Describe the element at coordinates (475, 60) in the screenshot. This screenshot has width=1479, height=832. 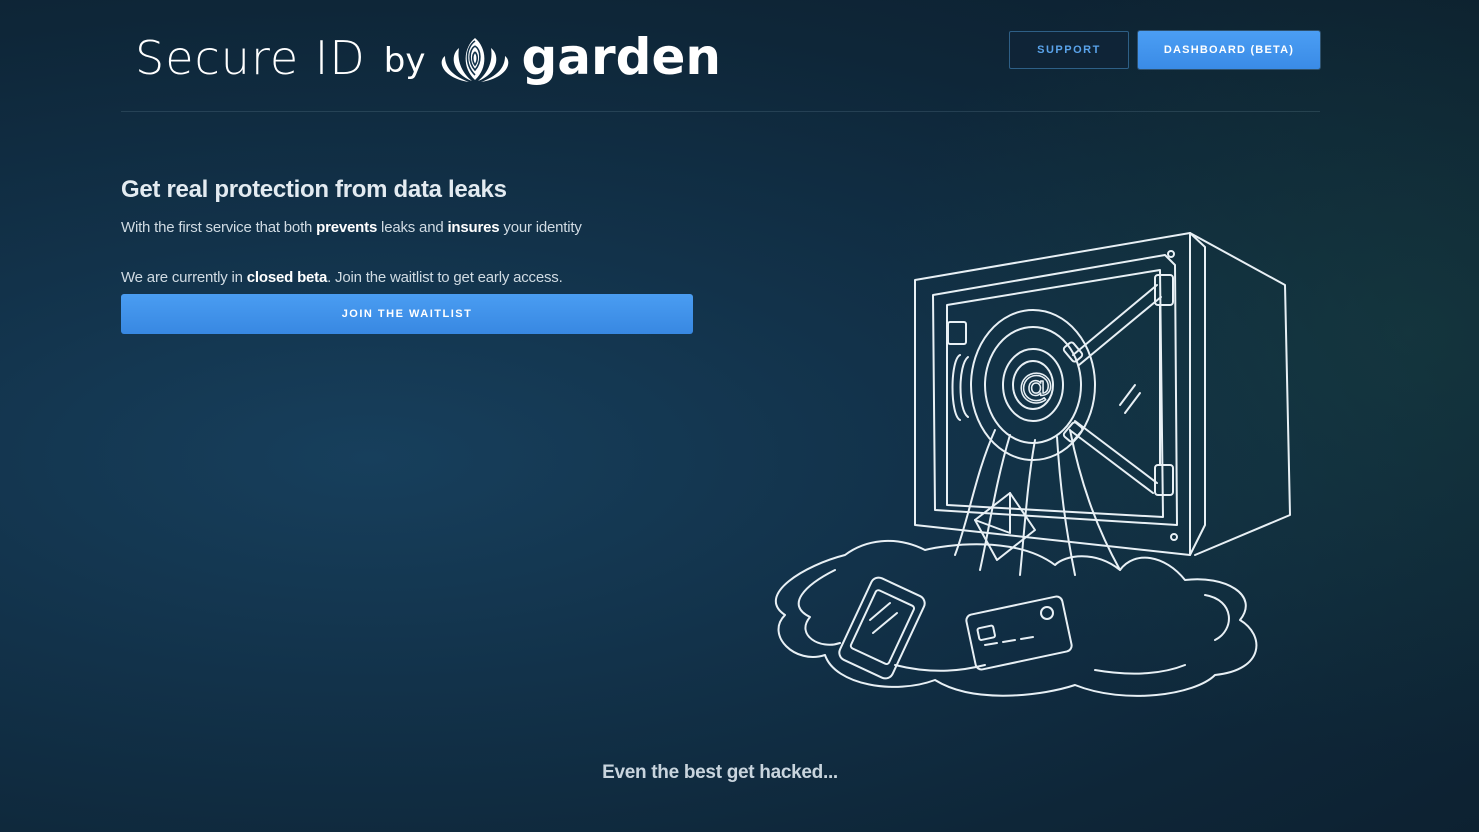
I see `lotus-fingerprint-icon` at that location.